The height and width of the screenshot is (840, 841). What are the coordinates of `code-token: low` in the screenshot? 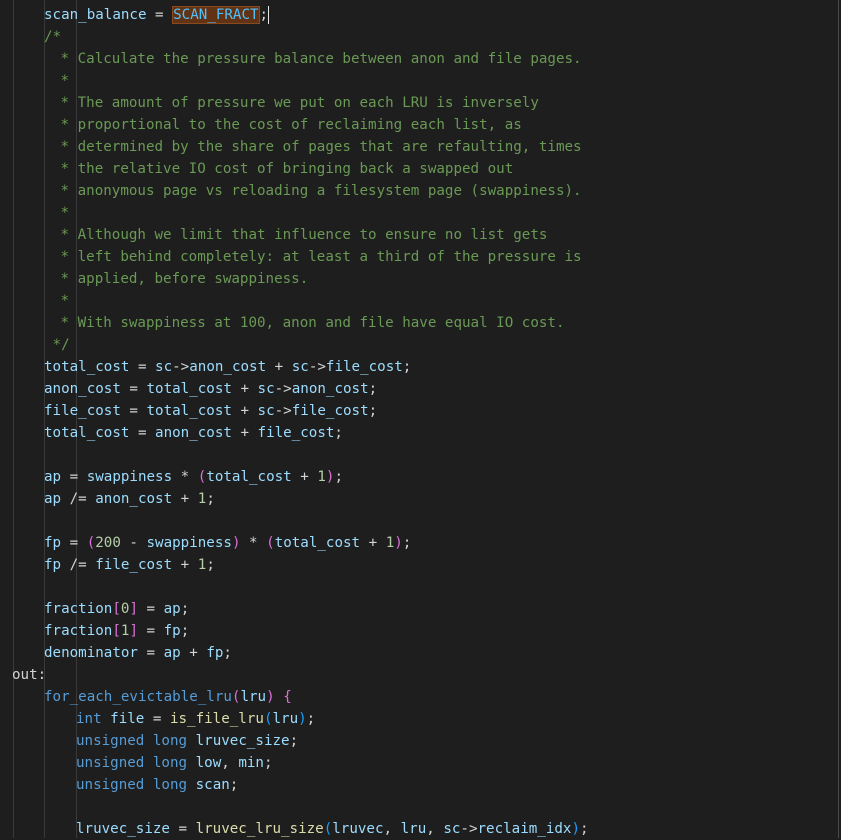 It's located at (208, 763).